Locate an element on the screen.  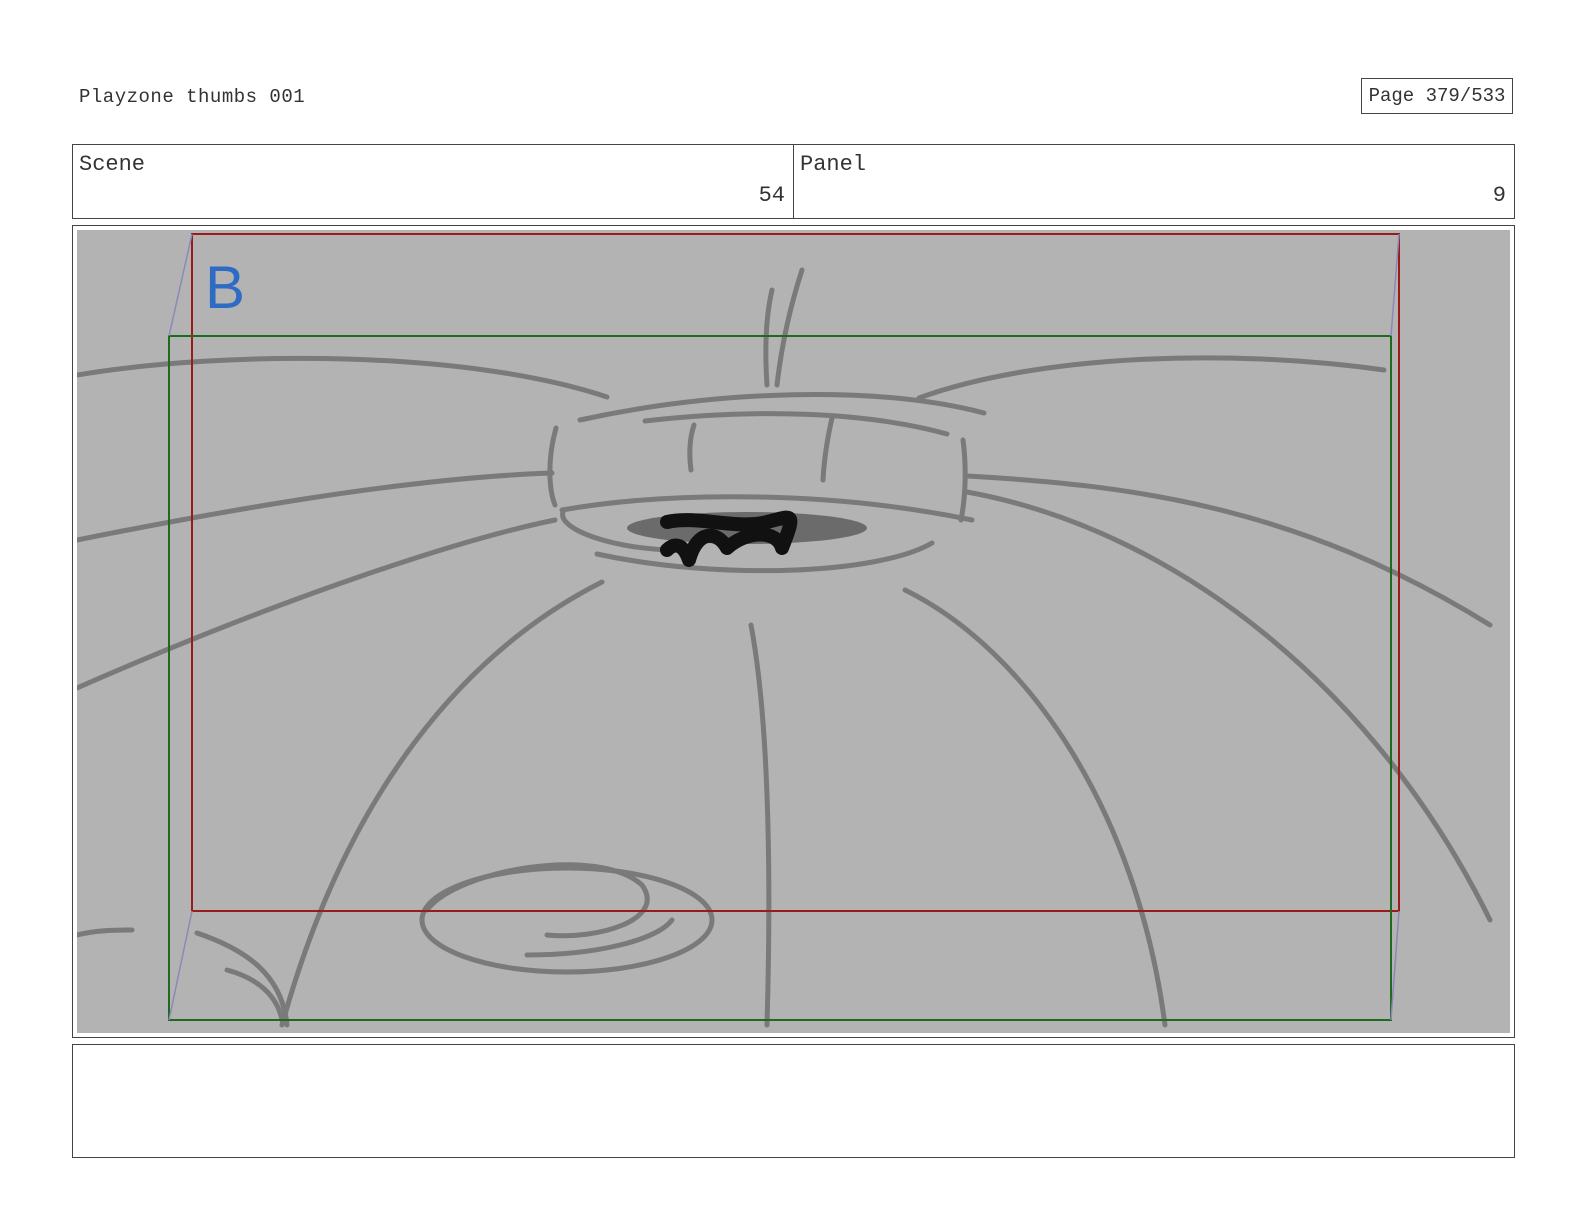
panel-cell: Panel 9 is located at coordinates (1153, 181).